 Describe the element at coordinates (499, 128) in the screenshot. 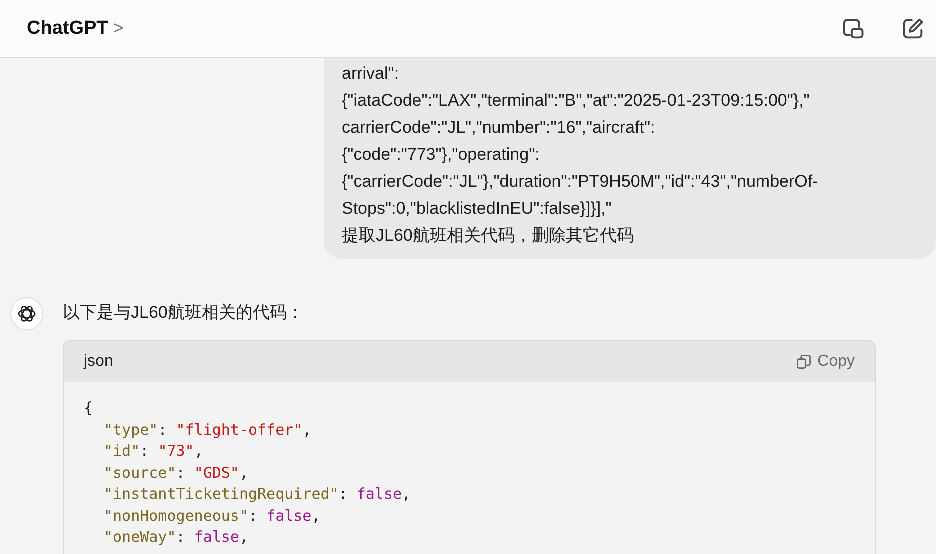

I see `message-line: carrierCode":"JL","number":"16","aircraft":` at that location.